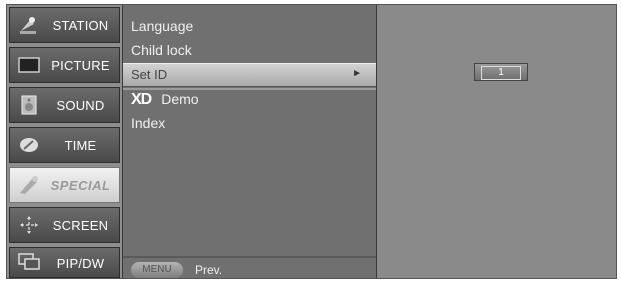 The width and height of the screenshot is (621, 281). Describe the element at coordinates (357, 73) in the screenshot. I see `submenu-arrow-icon: ►` at that location.